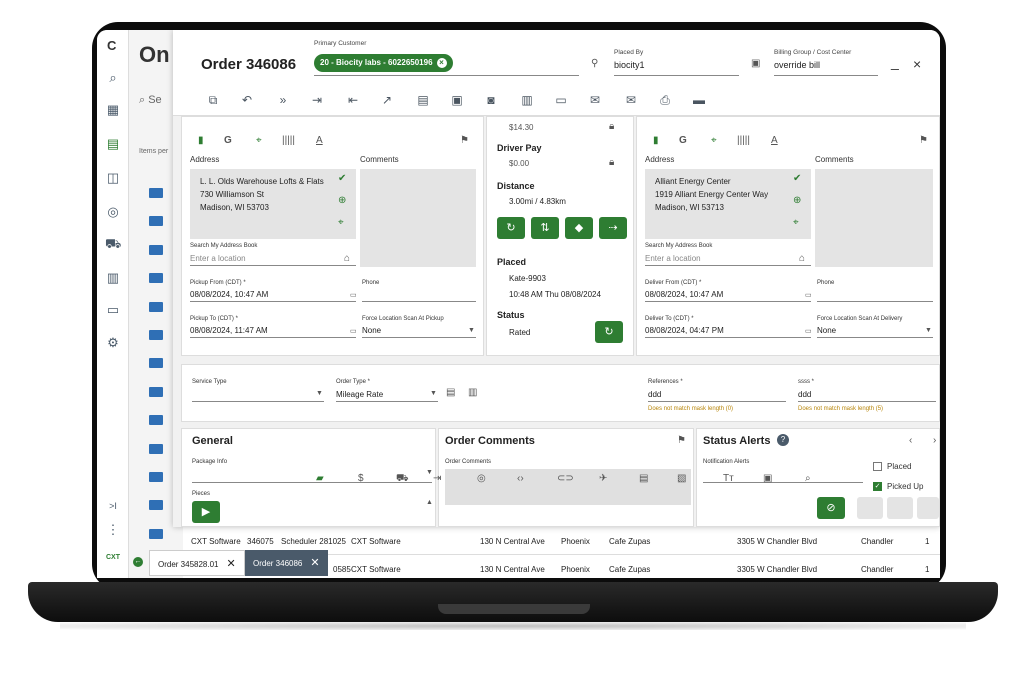  I want to click on text-format-icon: Tт, so click(728, 478).